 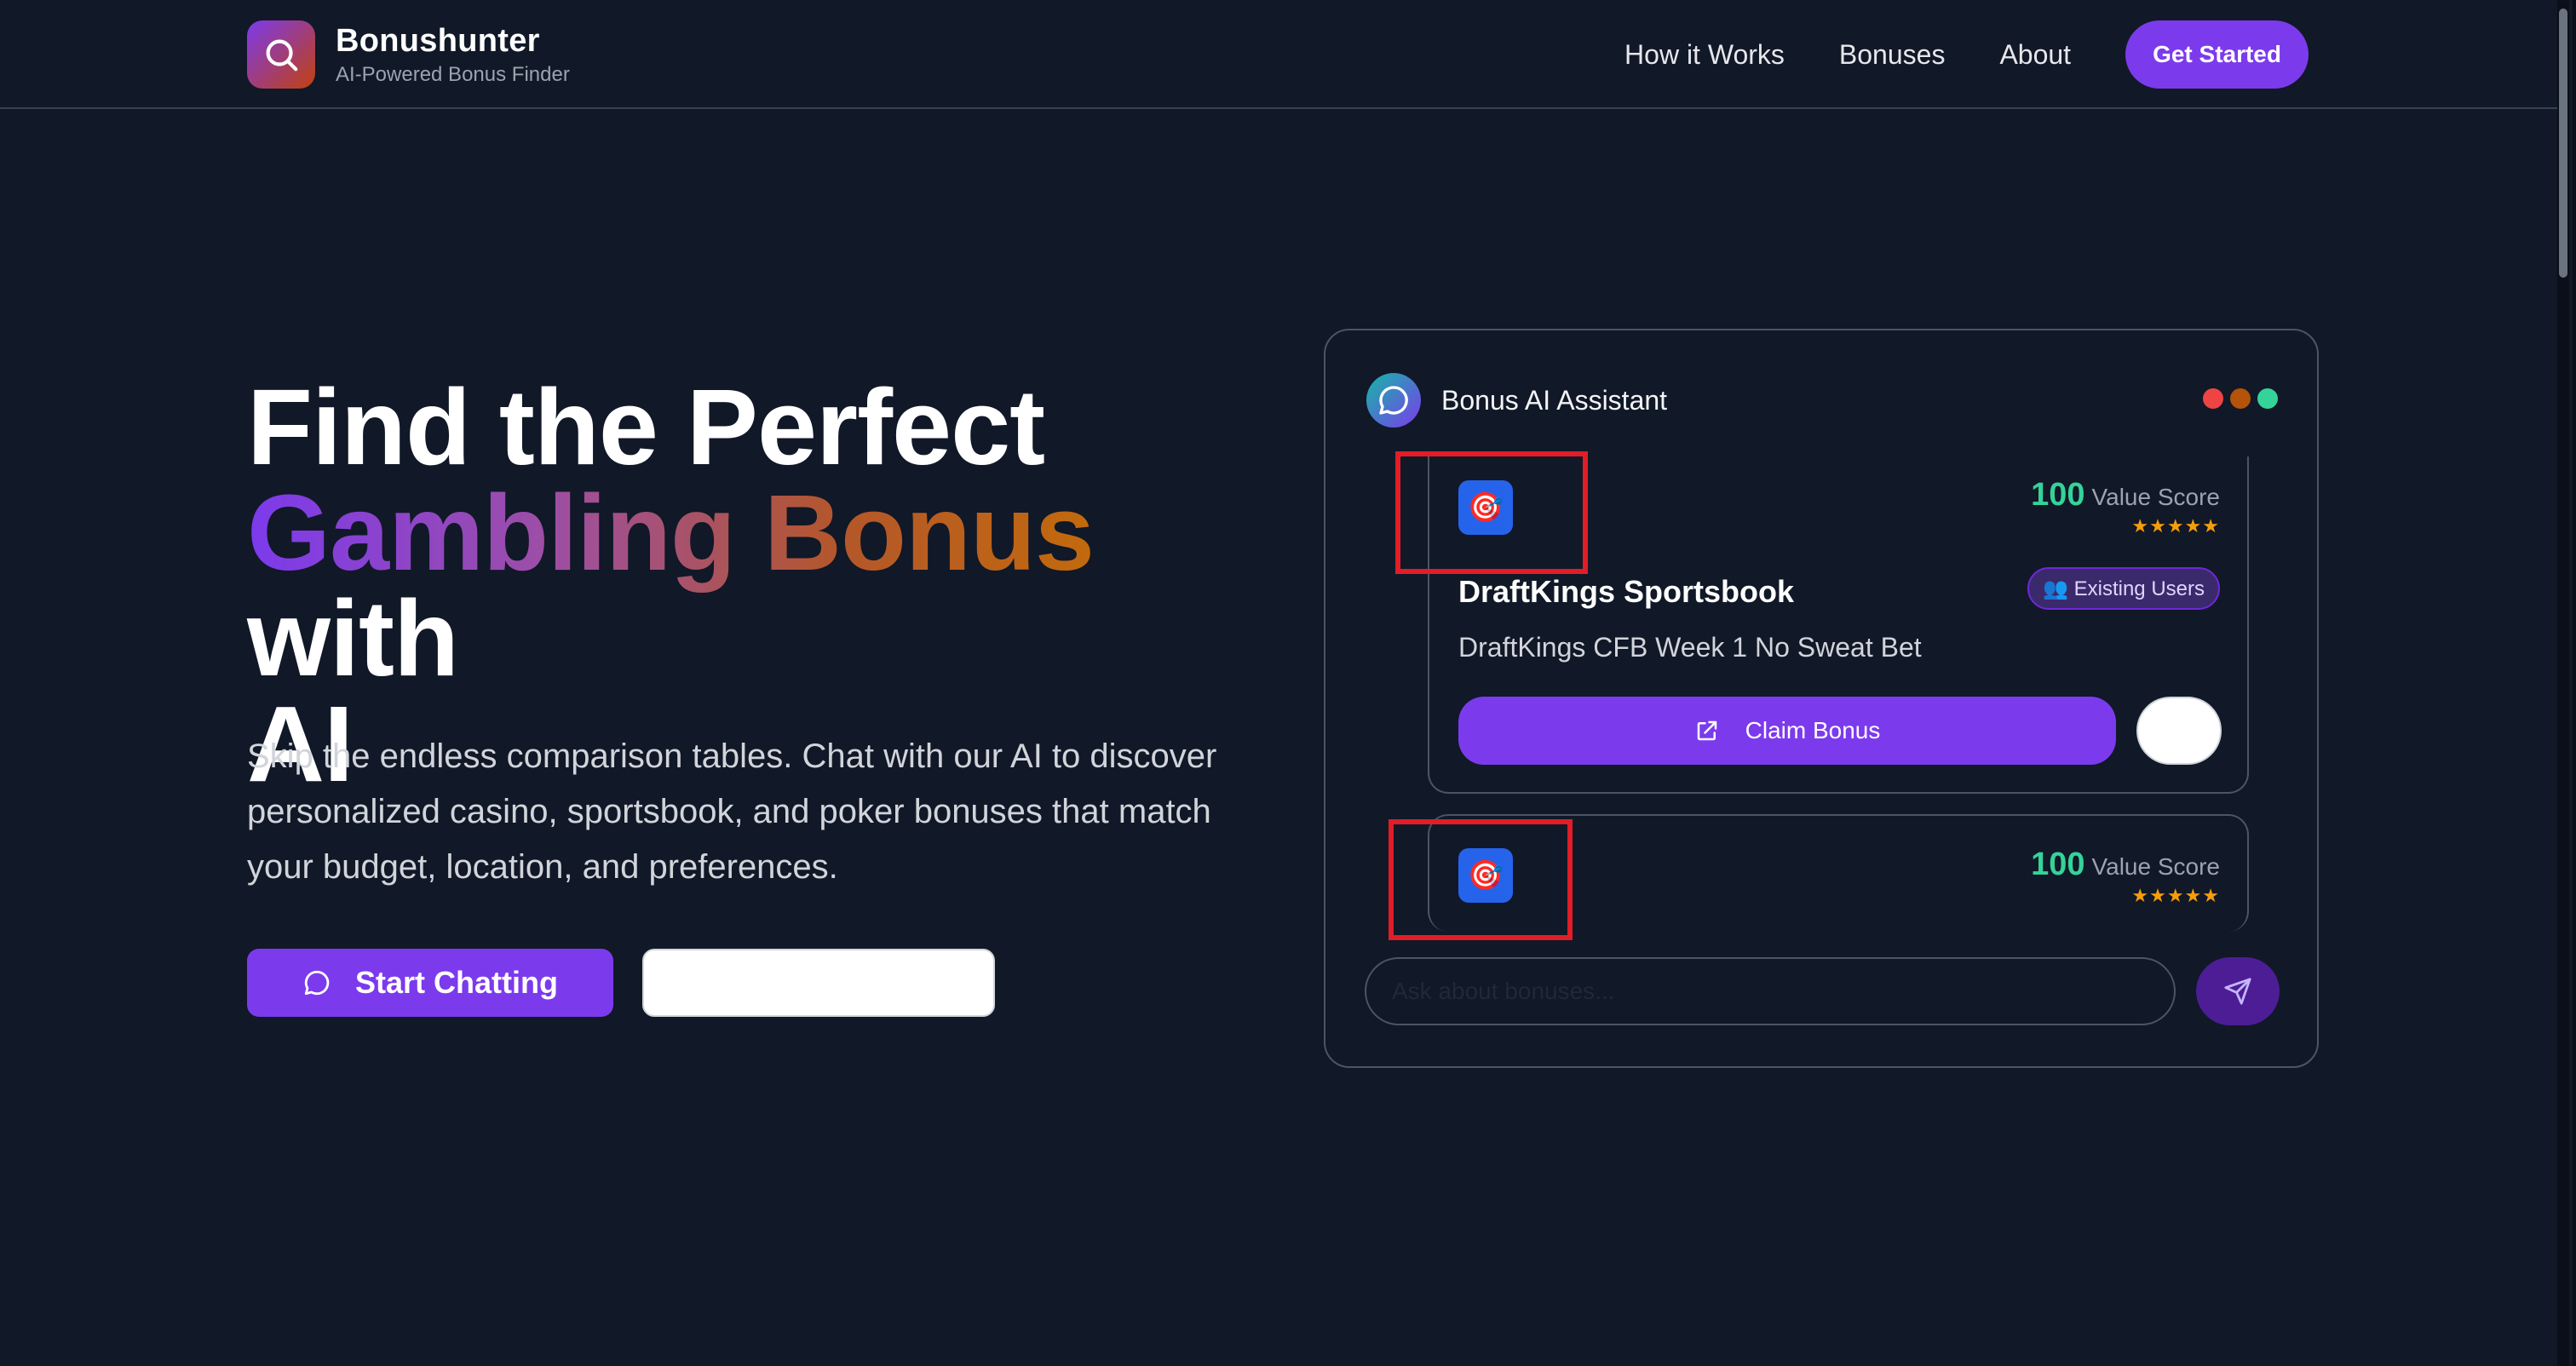 What do you see at coordinates (671, 533) in the screenshot?
I see `hero-title-highlight: Gambling Bonus` at bounding box center [671, 533].